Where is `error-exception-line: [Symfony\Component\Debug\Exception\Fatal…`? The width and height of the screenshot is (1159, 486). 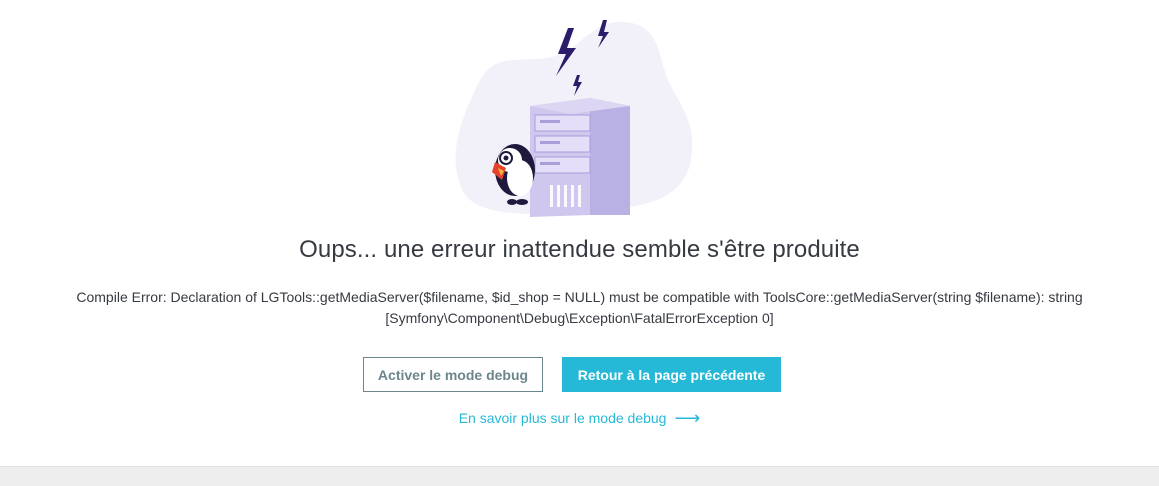 error-exception-line: [Symfony\Component\Debug\Exception\Fatal… is located at coordinates (579, 318).